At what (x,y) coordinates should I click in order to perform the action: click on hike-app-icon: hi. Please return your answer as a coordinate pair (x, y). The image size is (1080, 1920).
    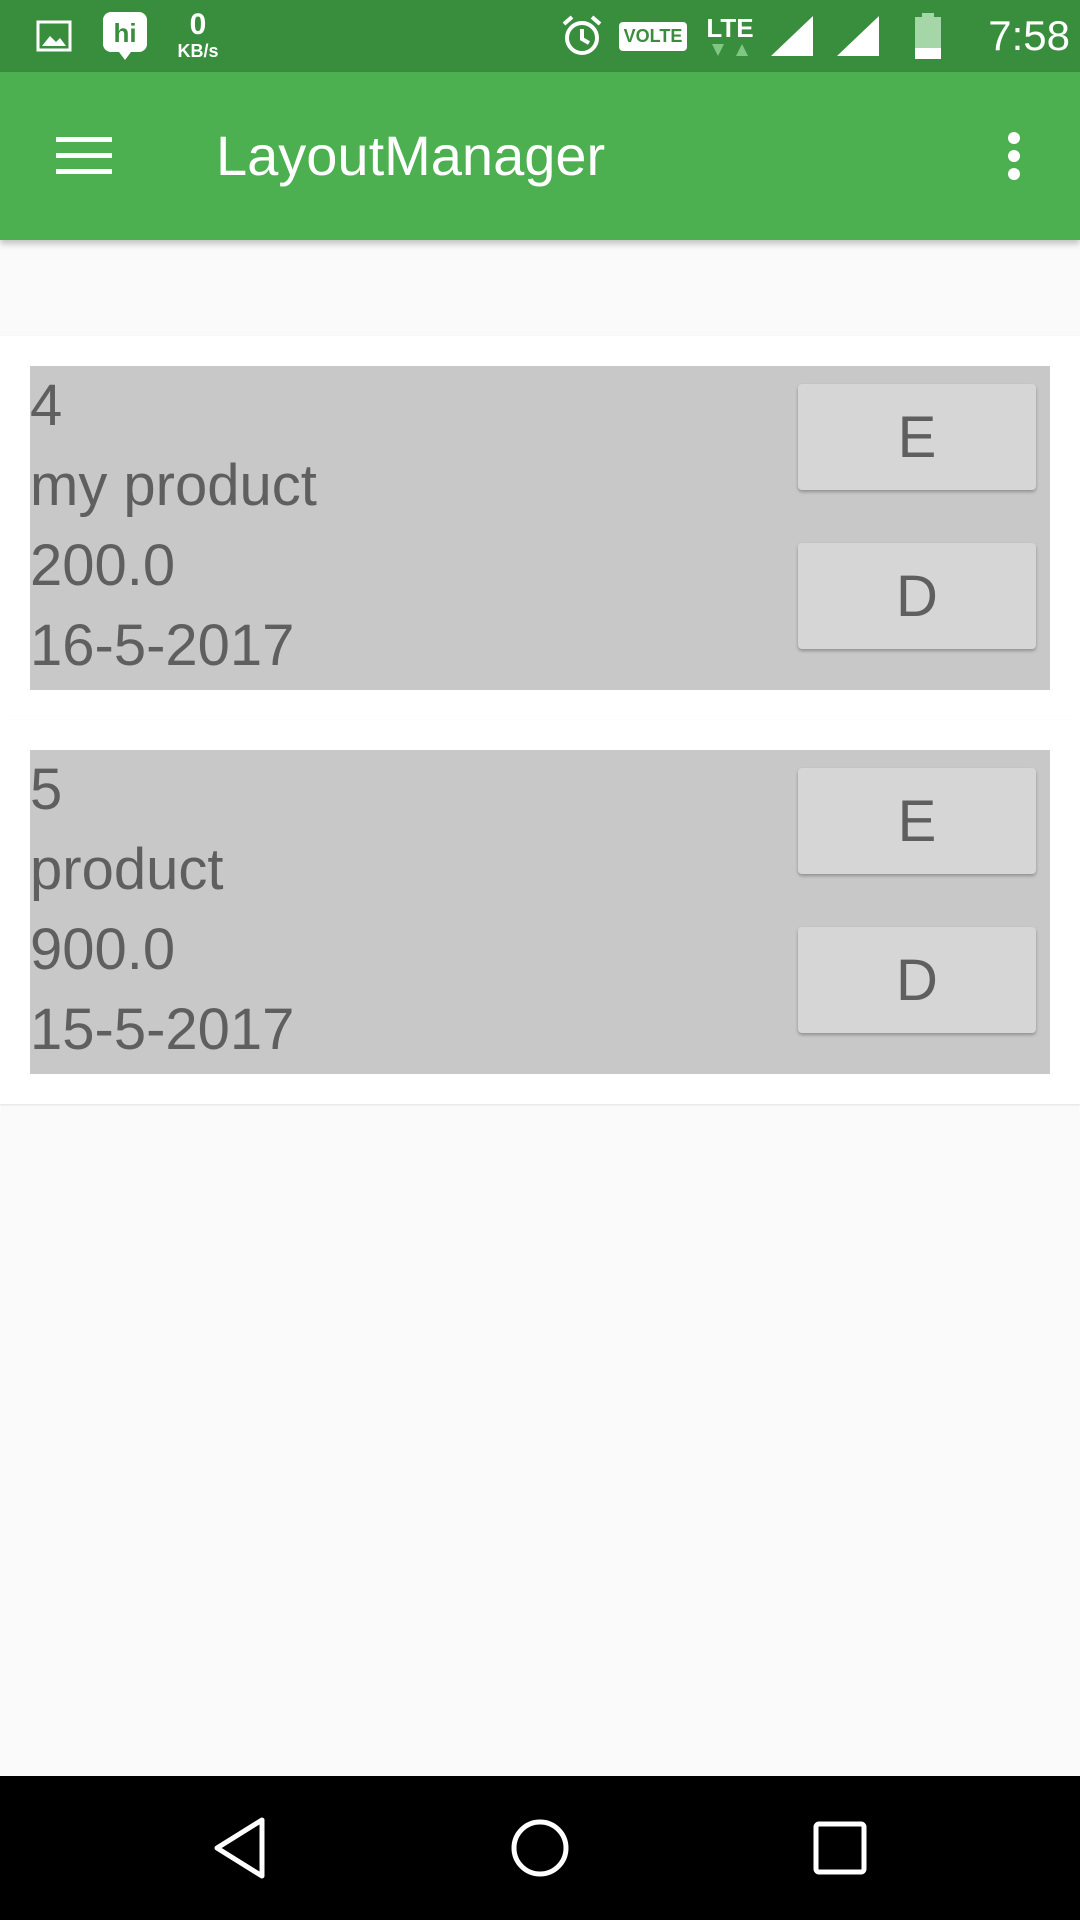
    Looking at the image, I should click on (125, 36).